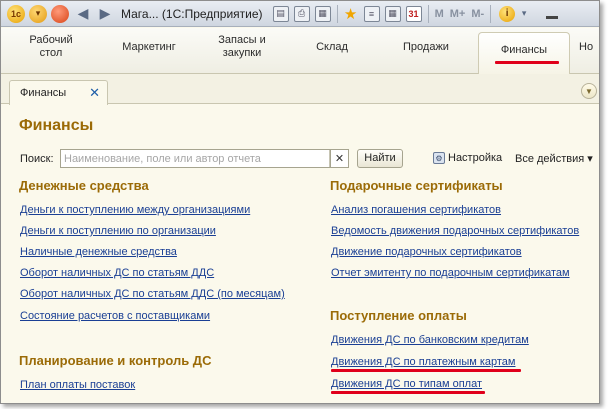 The width and height of the screenshot is (608, 409). What do you see at coordinates (332, 47) in the screenshot?
I see `section-warehouse: Склад` at bounding box center [332, 47].